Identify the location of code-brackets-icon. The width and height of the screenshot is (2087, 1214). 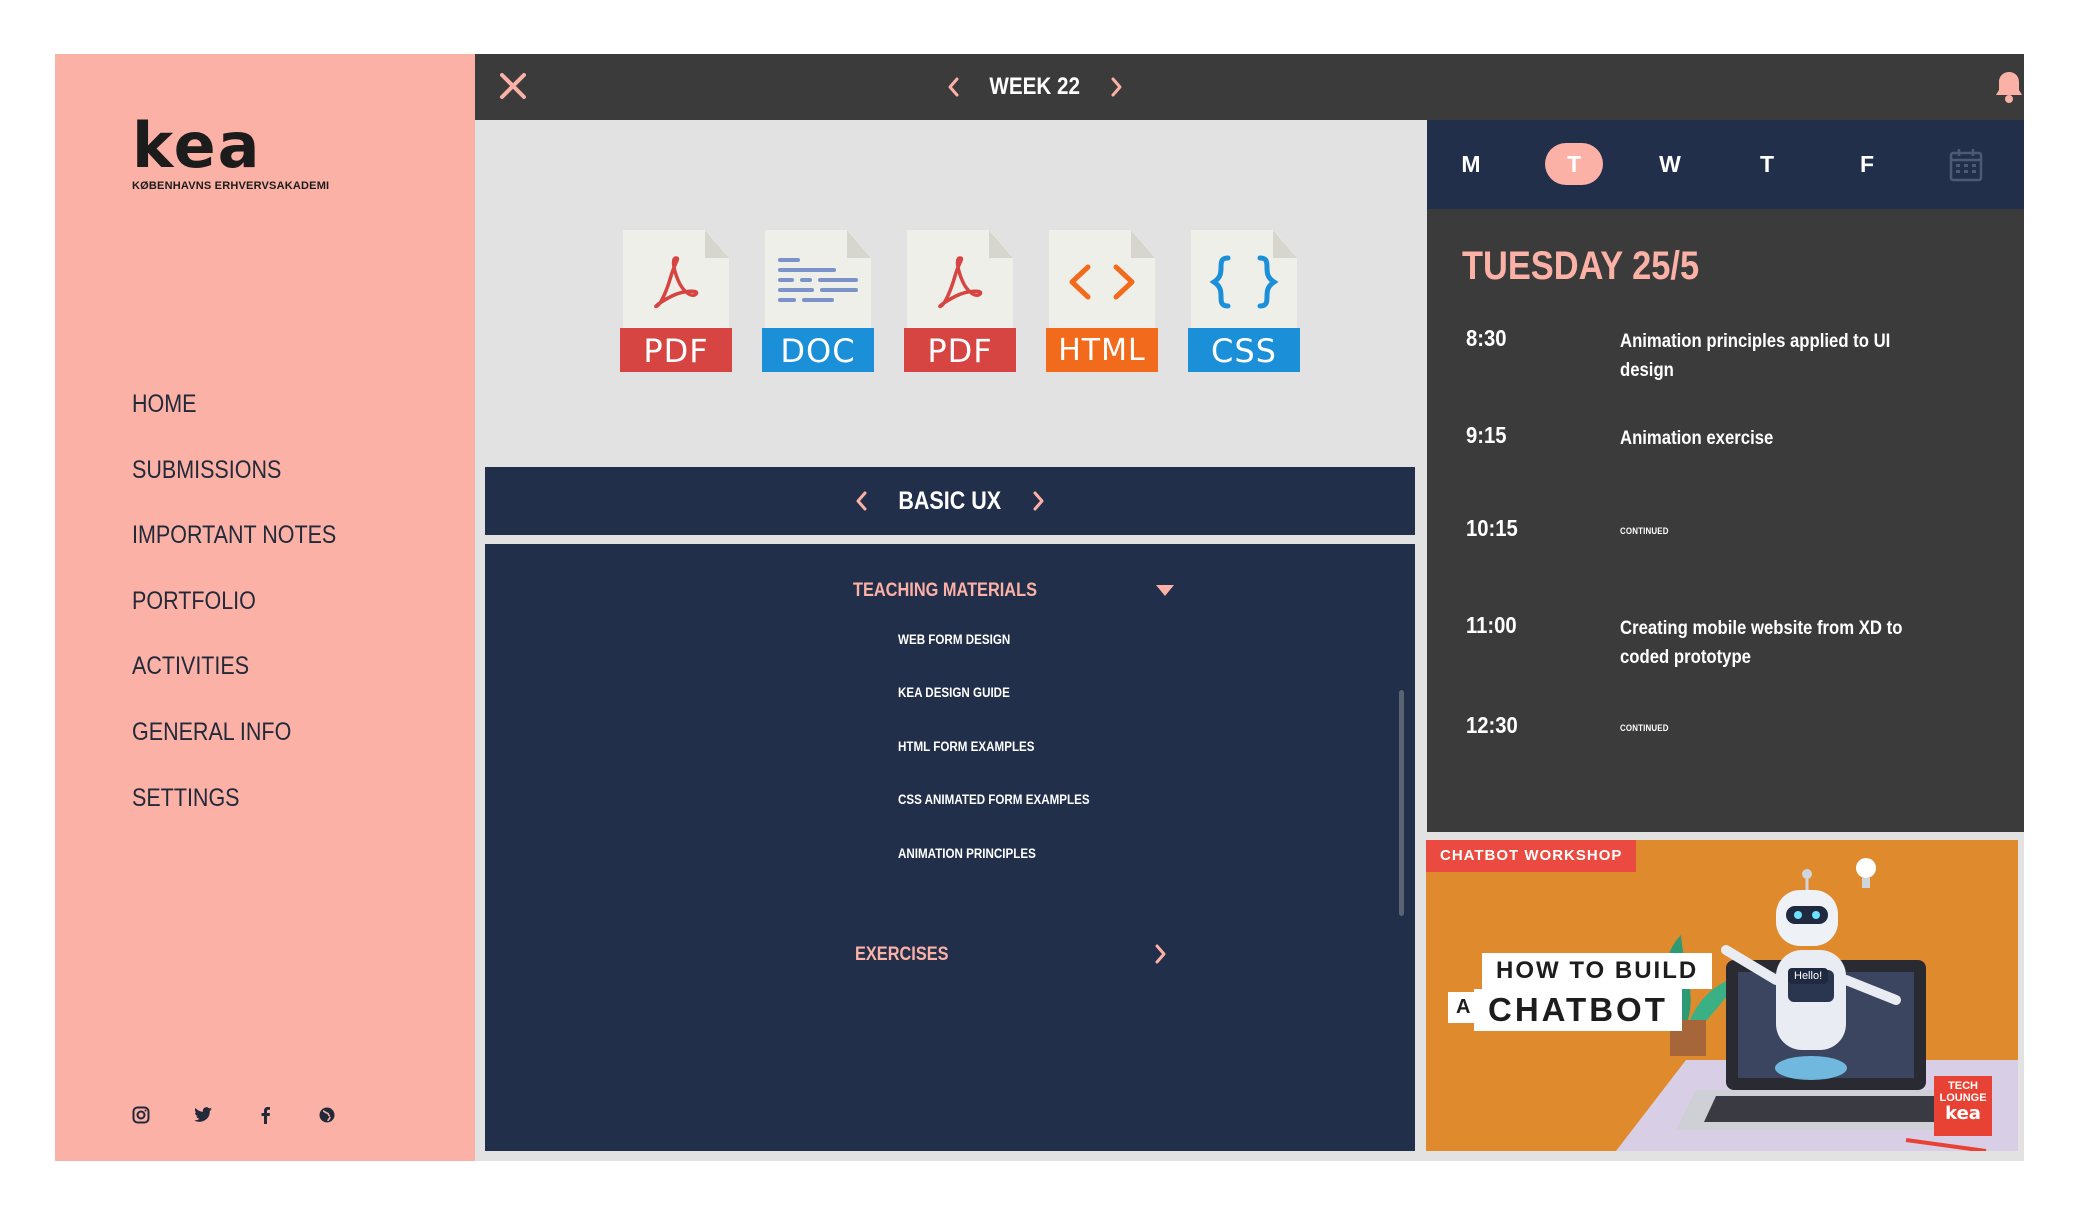
(1102, 282).